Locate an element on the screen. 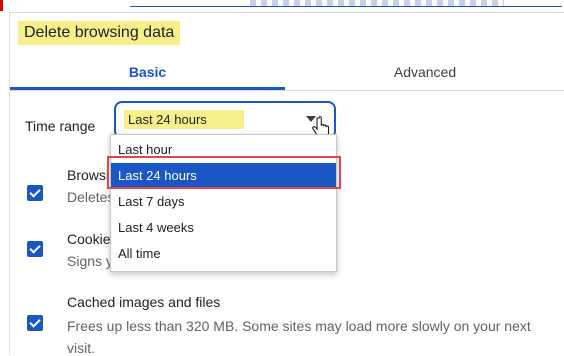 Image resolution: width=564 pixels, height=356 pixels. option-all-time: All time is located at coordinates (223, 254).